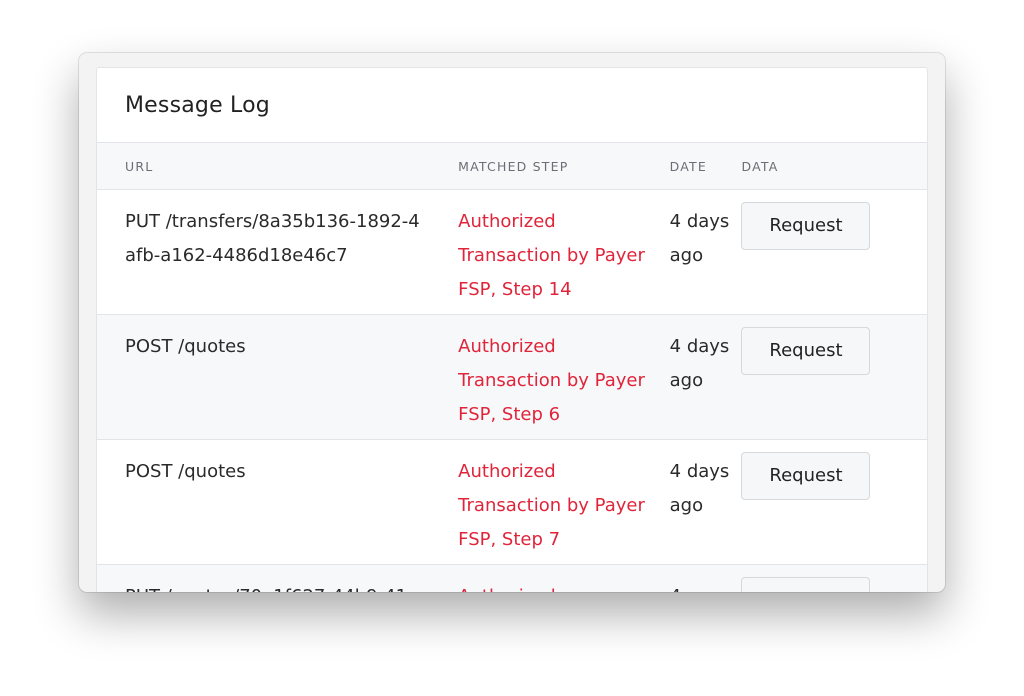 The height and width of the screenshot is (696, 1024). I want to click on matched-step-cell: Authorized, so click(563, 586).